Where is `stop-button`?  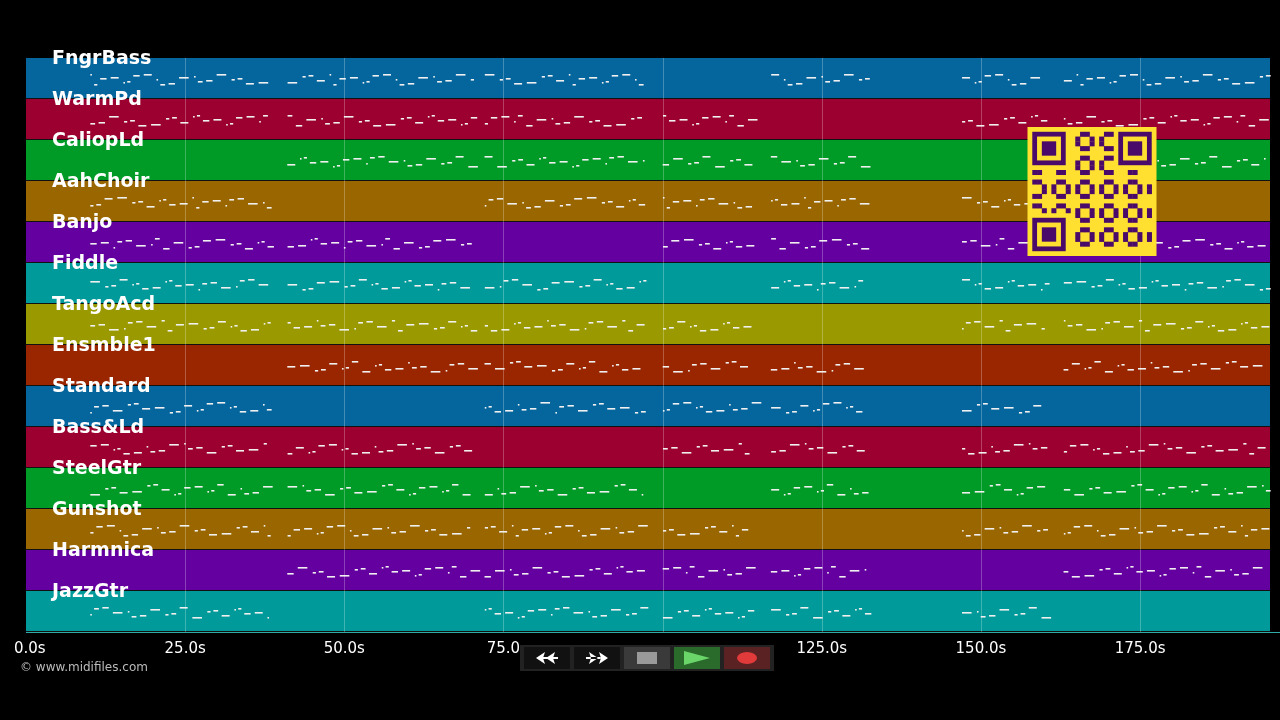
stop-button is located at coordinates (647, 658).